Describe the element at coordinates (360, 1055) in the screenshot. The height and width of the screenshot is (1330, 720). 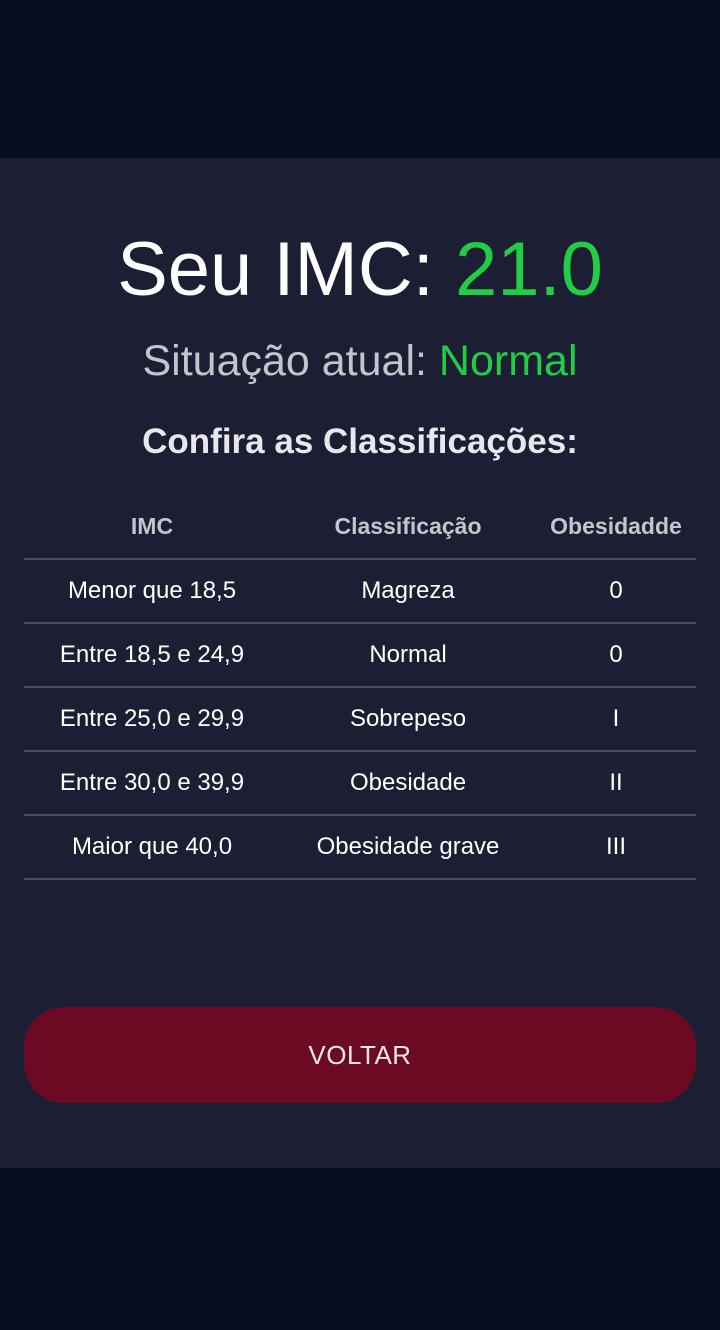
I see `back-button: VOLTAR` at that location.